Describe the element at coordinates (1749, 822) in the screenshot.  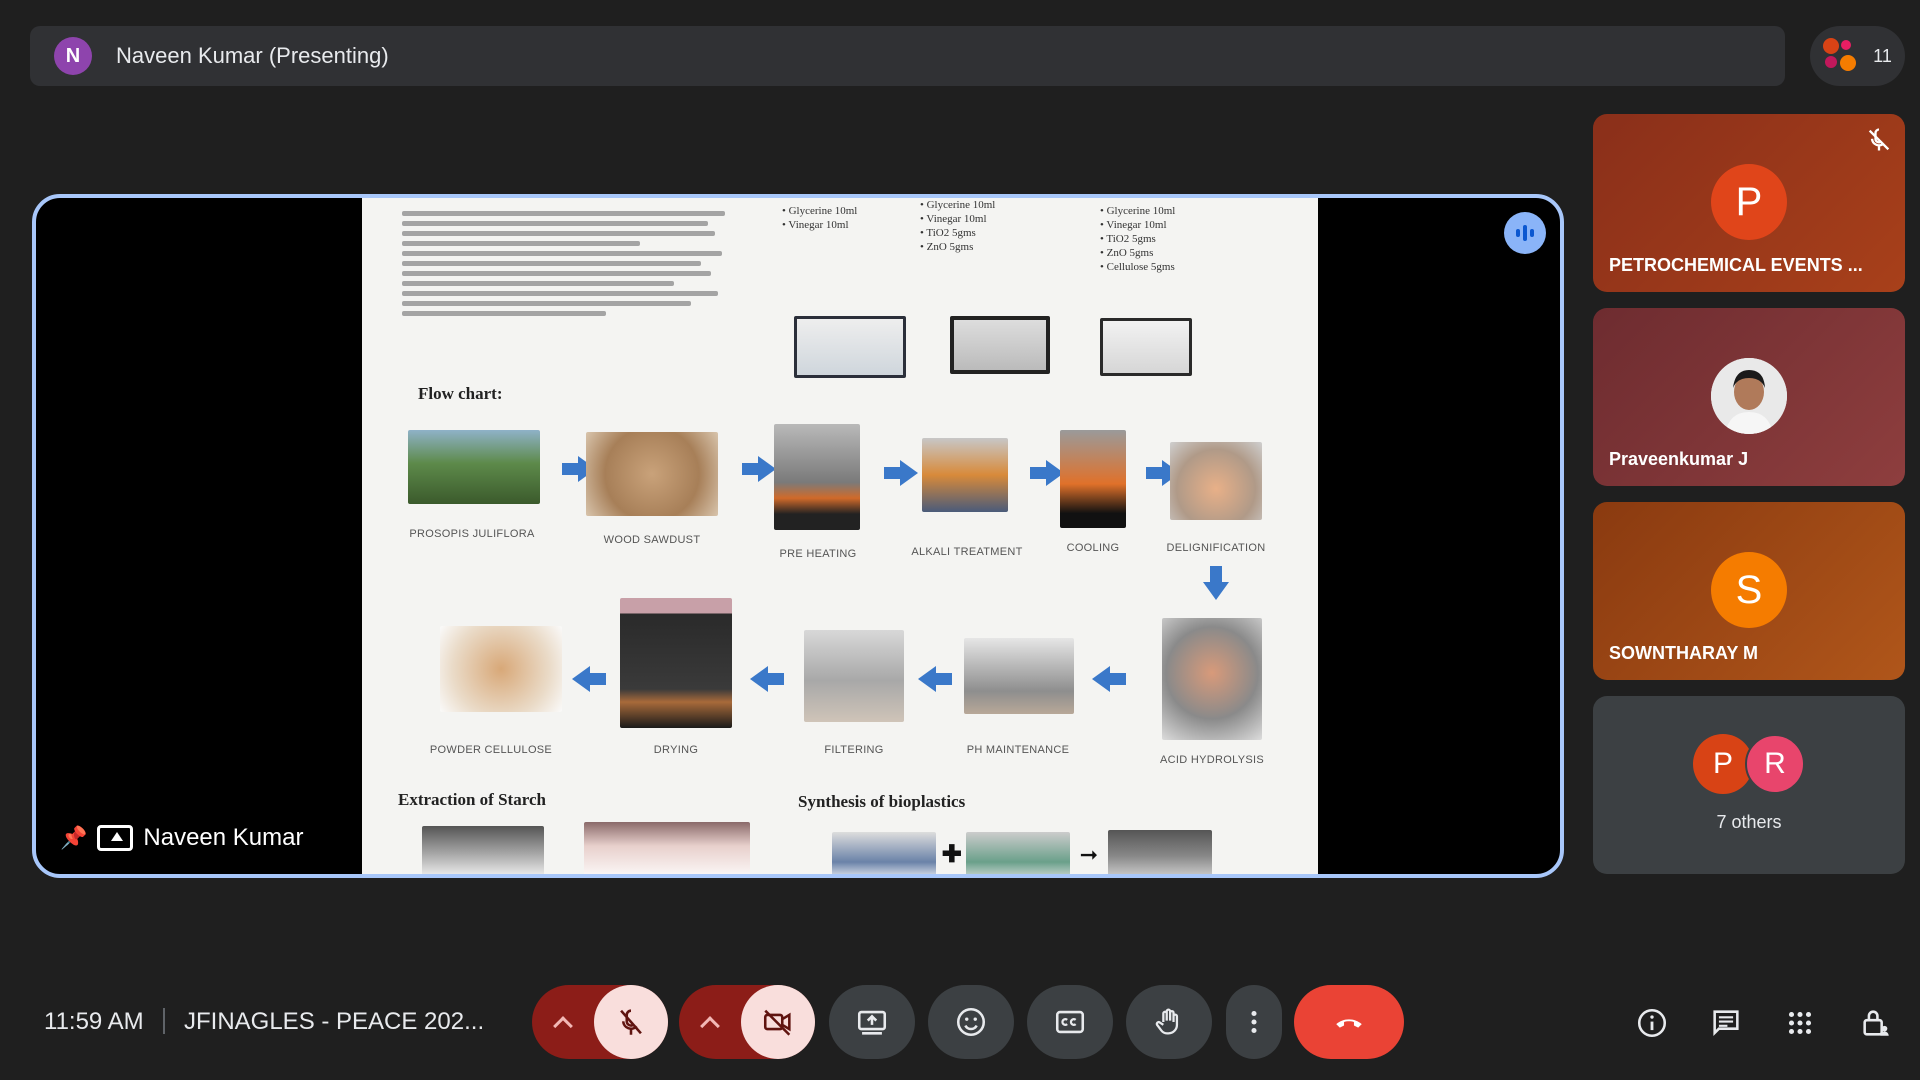
I see `others-label: 7 others` at that location.